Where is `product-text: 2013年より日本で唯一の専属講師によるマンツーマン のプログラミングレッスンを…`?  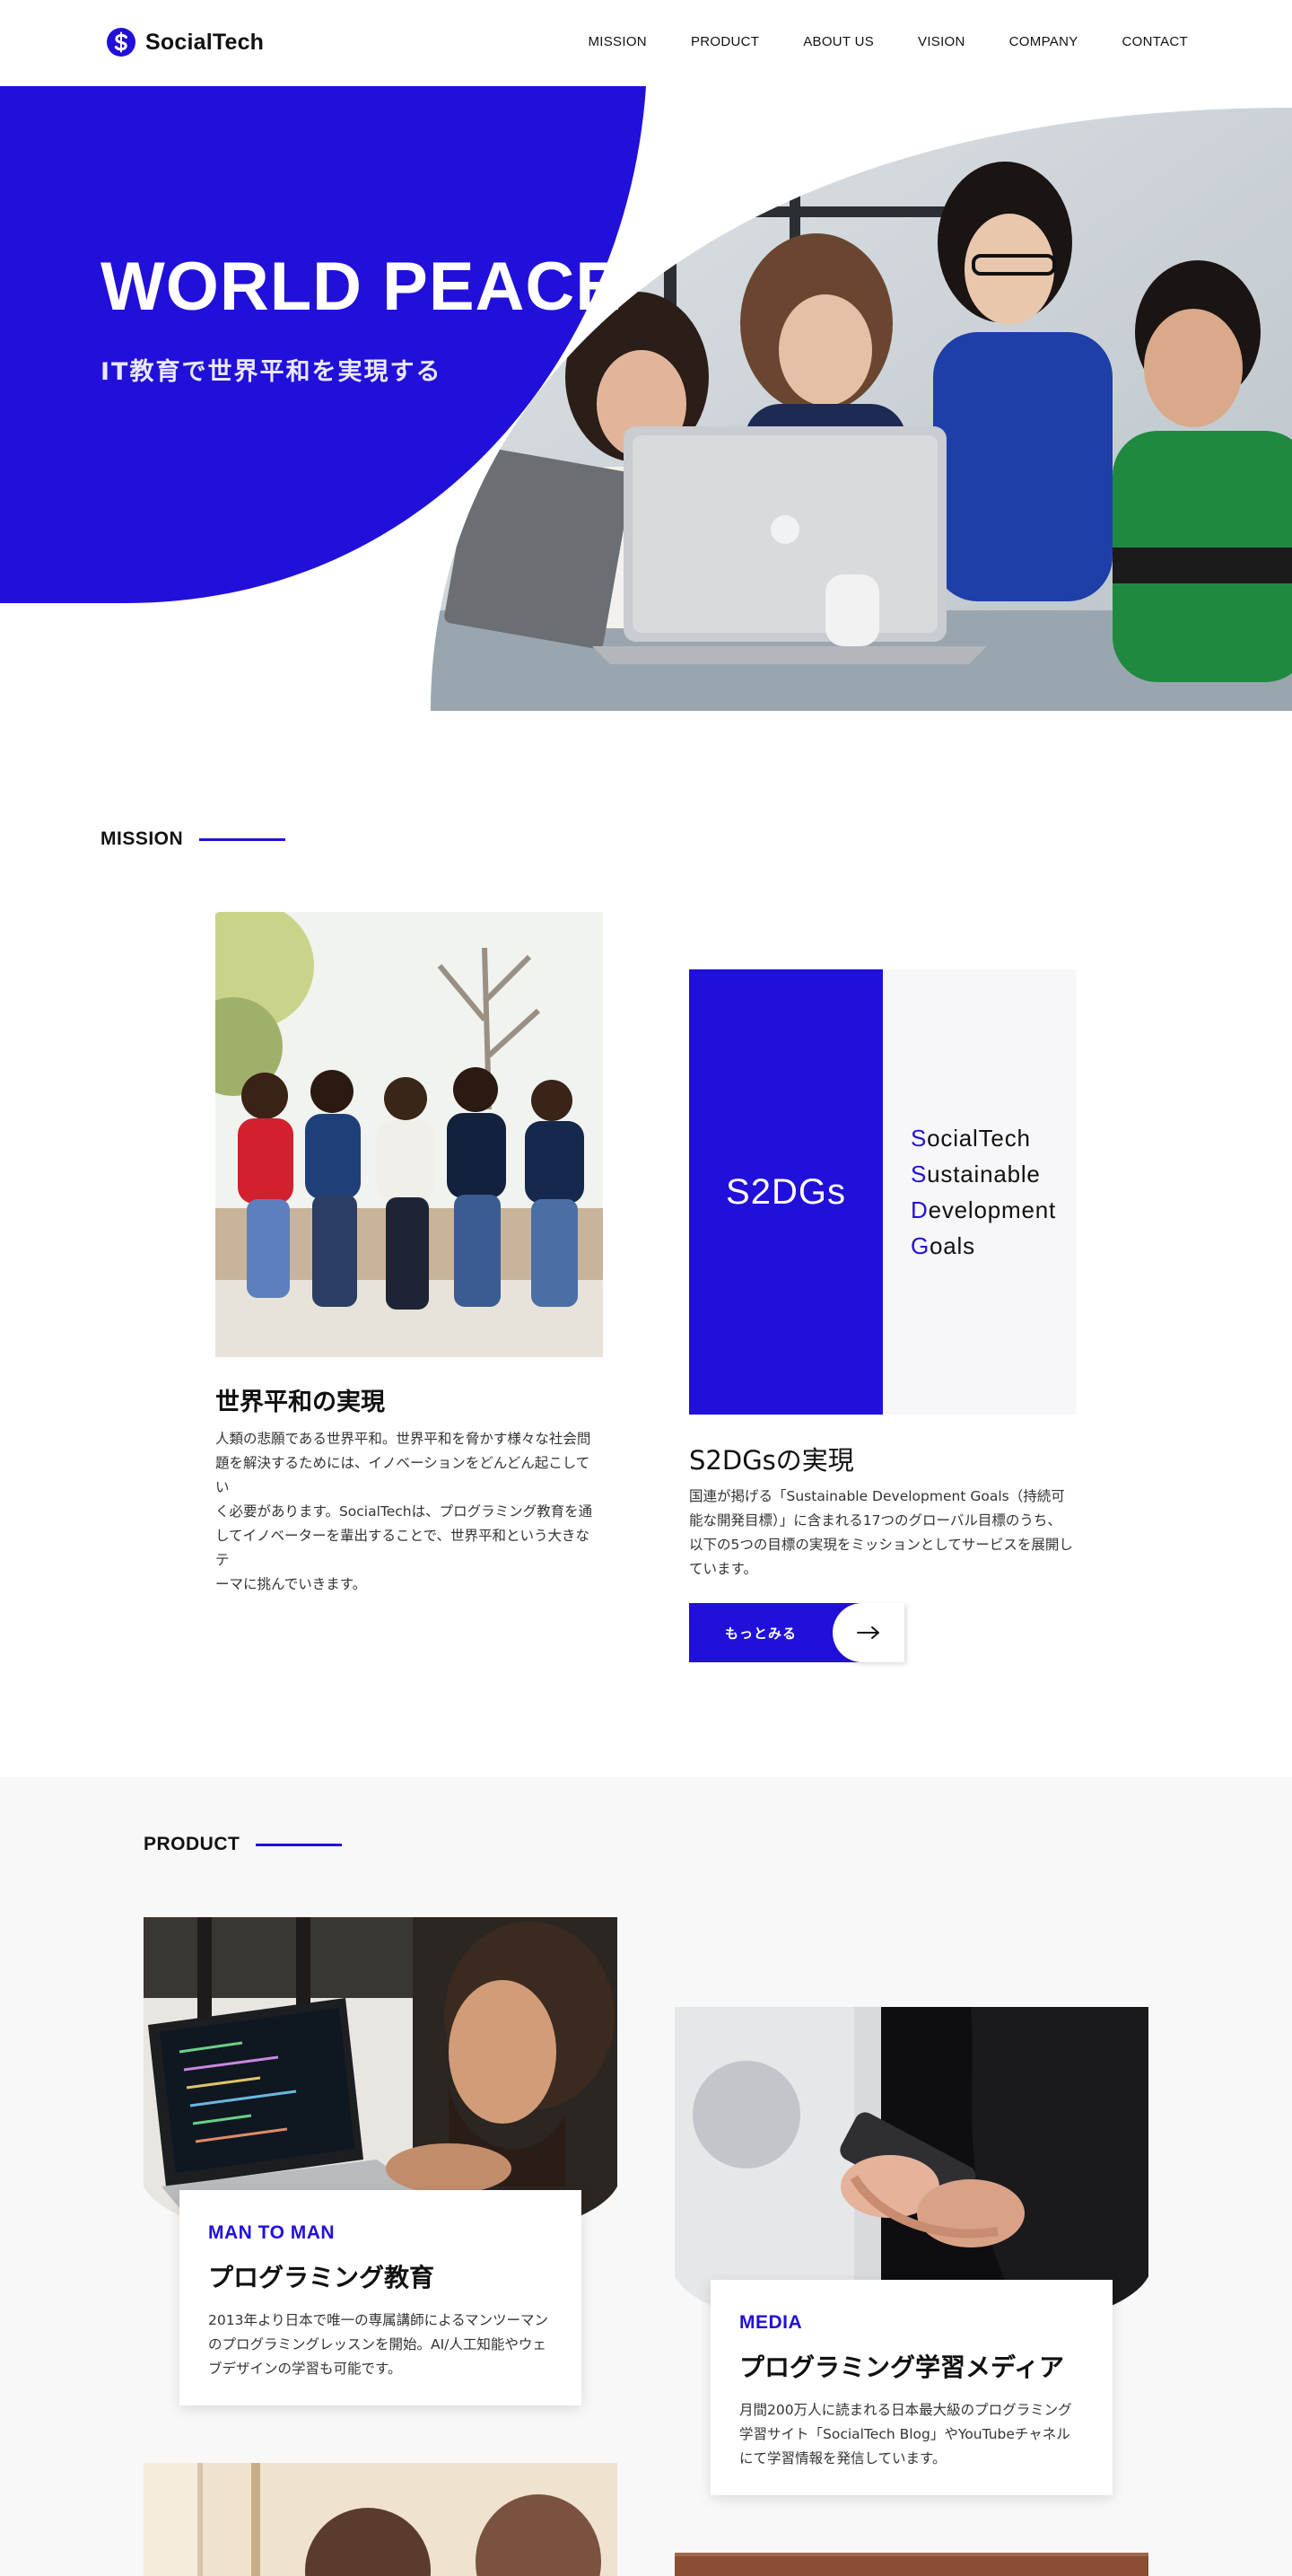
product-text: 2013年より日本で唯一の専属講師によるマンツーマン のプログラミングレッスンを… is located at coordinates (378, 2345).